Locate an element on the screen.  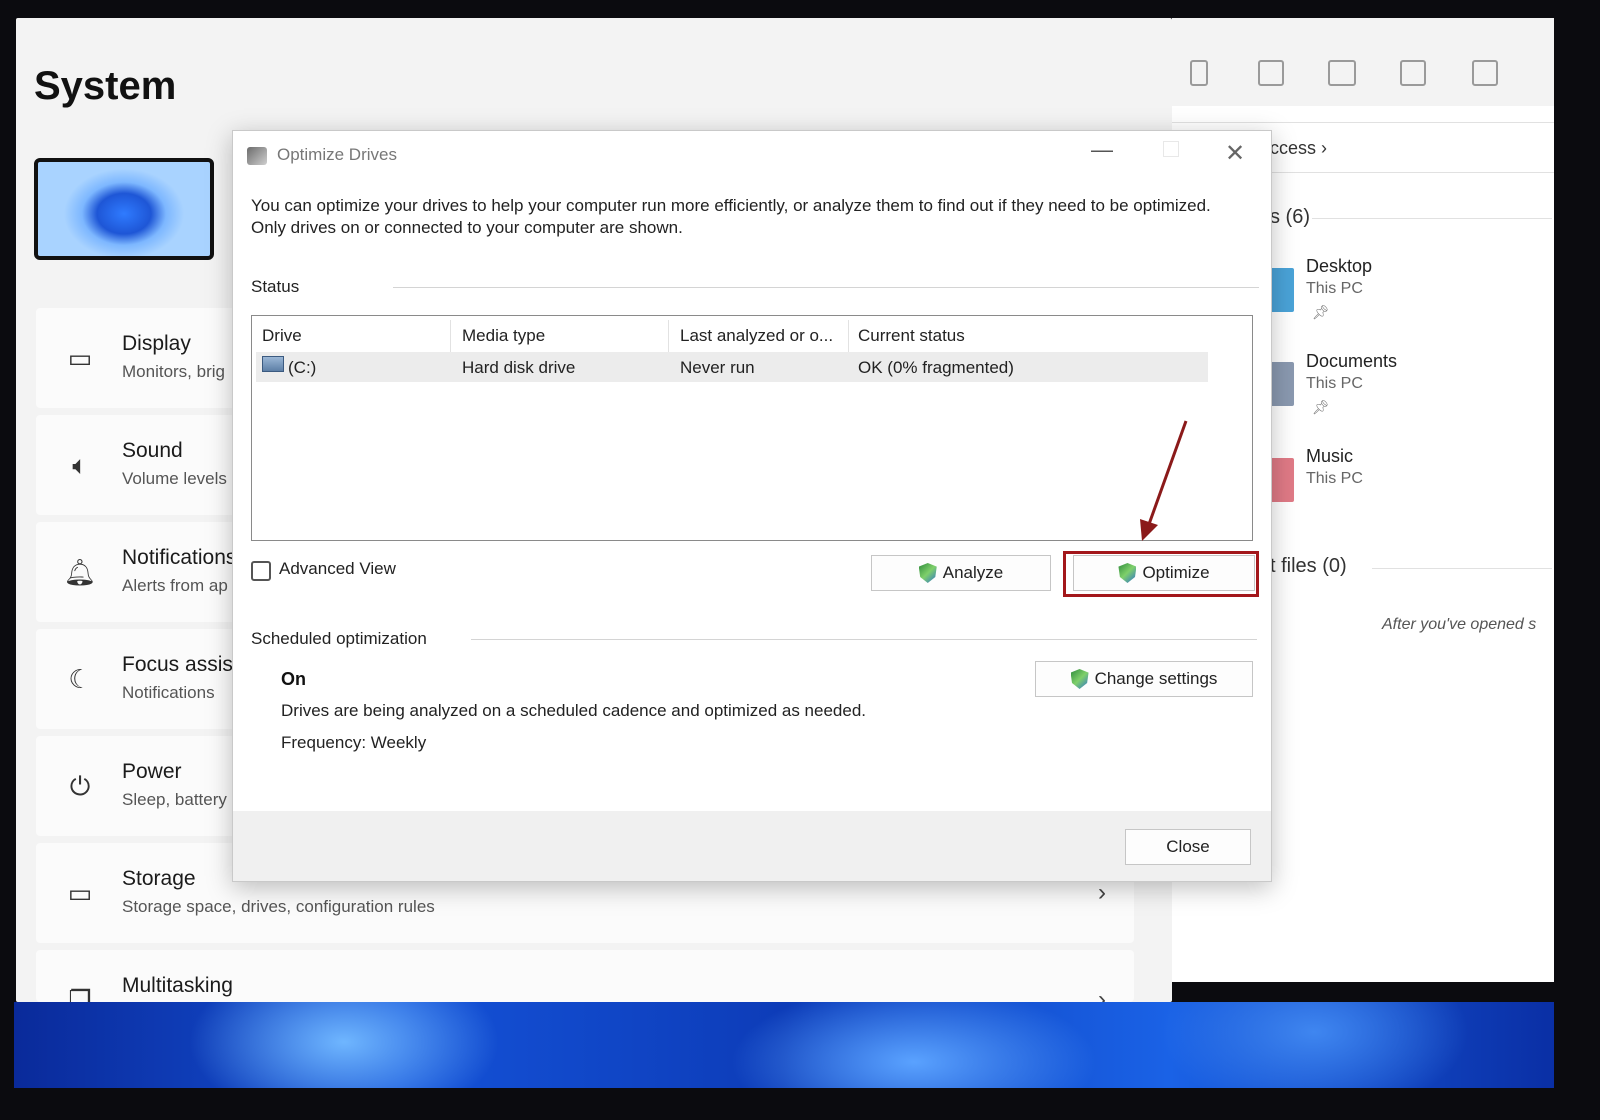
close-icon: ✕ is located at coordinates (1235, 153).